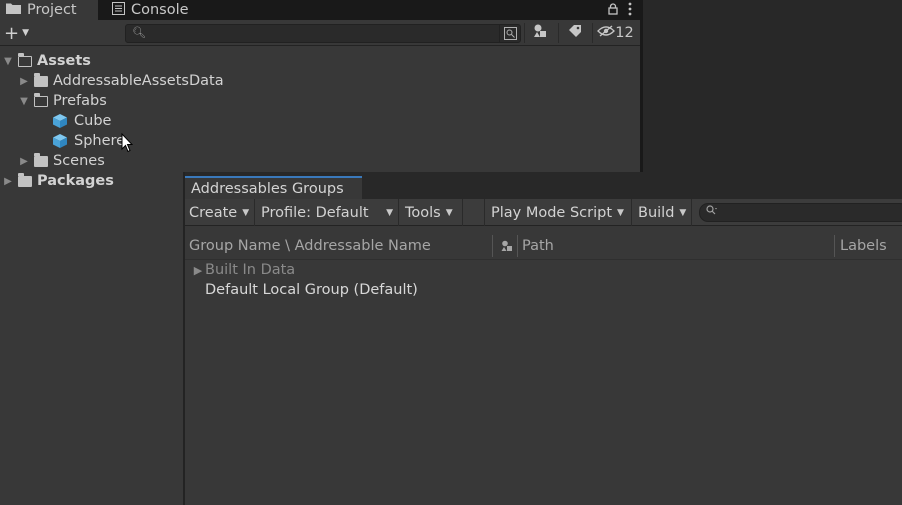 The width and height of the screenshot is (902, 505). I want to click on toolbar-spacer, so click(475, 212).